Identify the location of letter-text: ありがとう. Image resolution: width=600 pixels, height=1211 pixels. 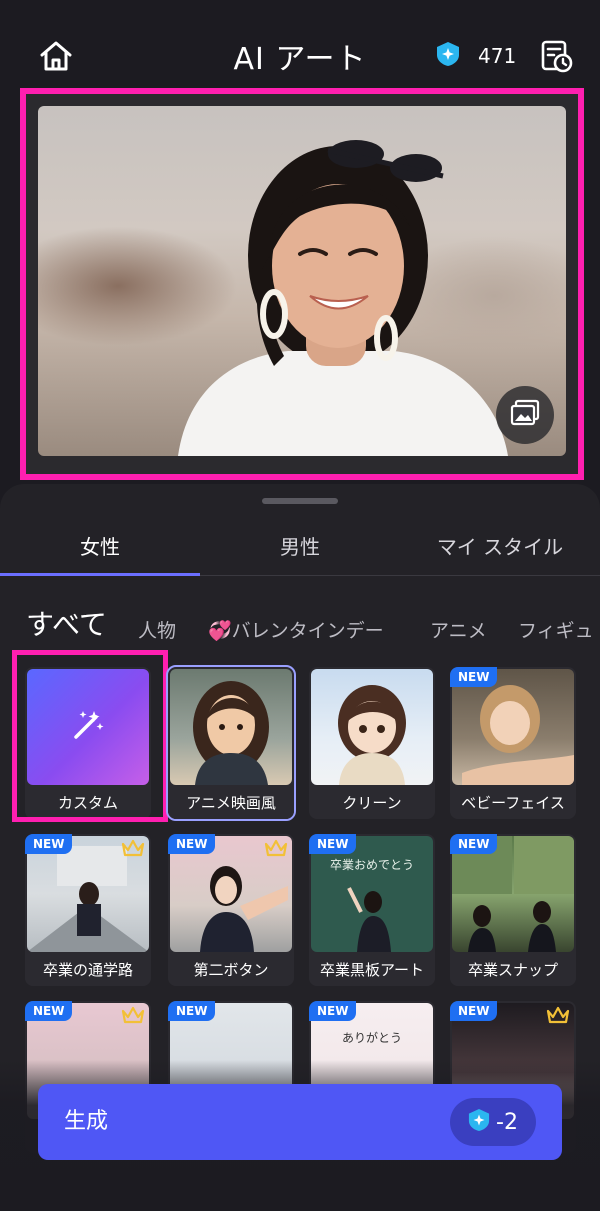
(371, 1038).